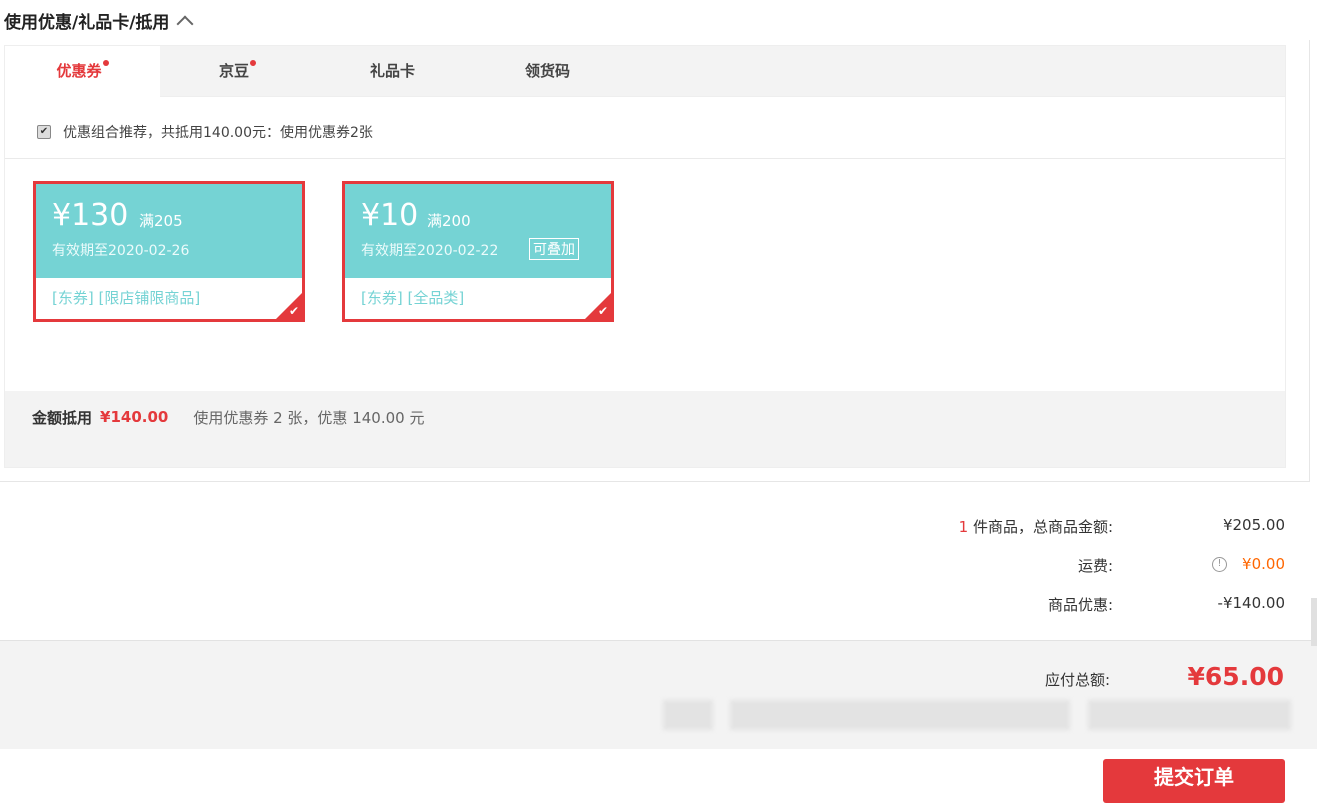  Describe the element at coordinates (430, 251) in the screenshot. I see `coupon-expiry: 有效期至2020-02-22` at that location.